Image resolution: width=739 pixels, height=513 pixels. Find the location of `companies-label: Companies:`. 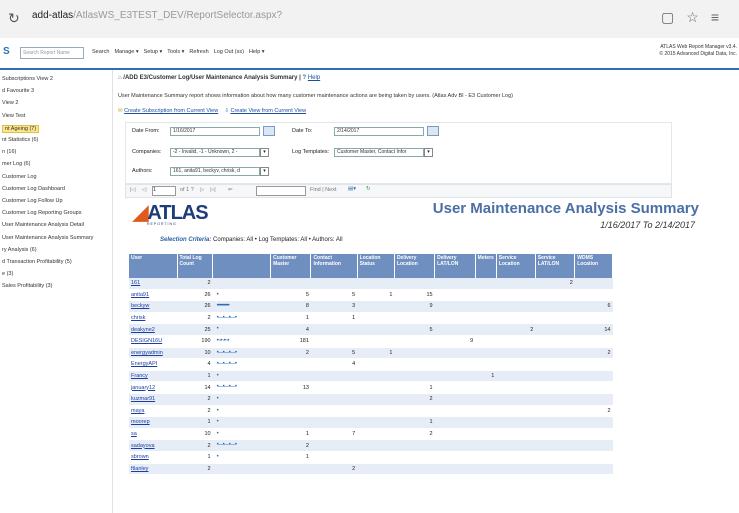

companies-label: Companies: is located at coordinates (147, 152).